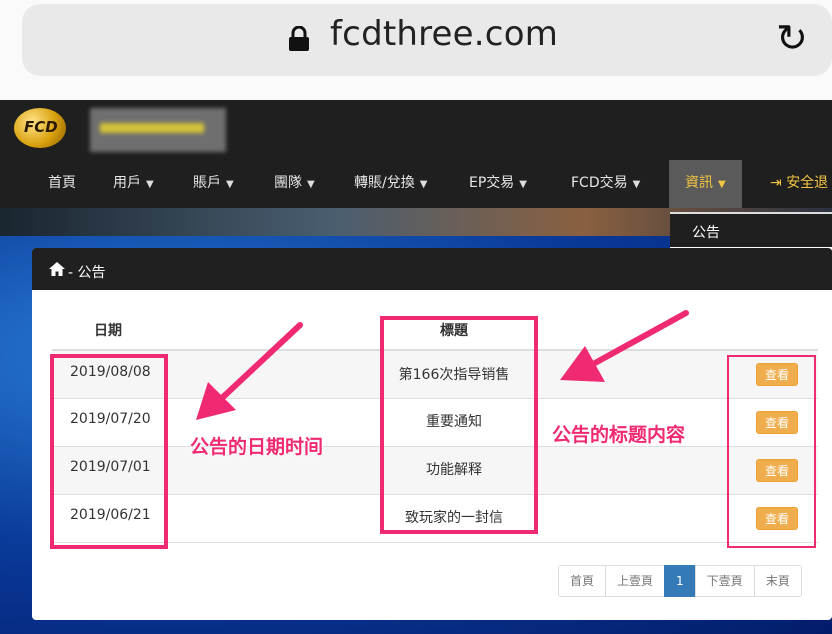 The width and height of the screenshot is (832, 634). I want to click on nav-item-home: 首頁, so click(62, 184).